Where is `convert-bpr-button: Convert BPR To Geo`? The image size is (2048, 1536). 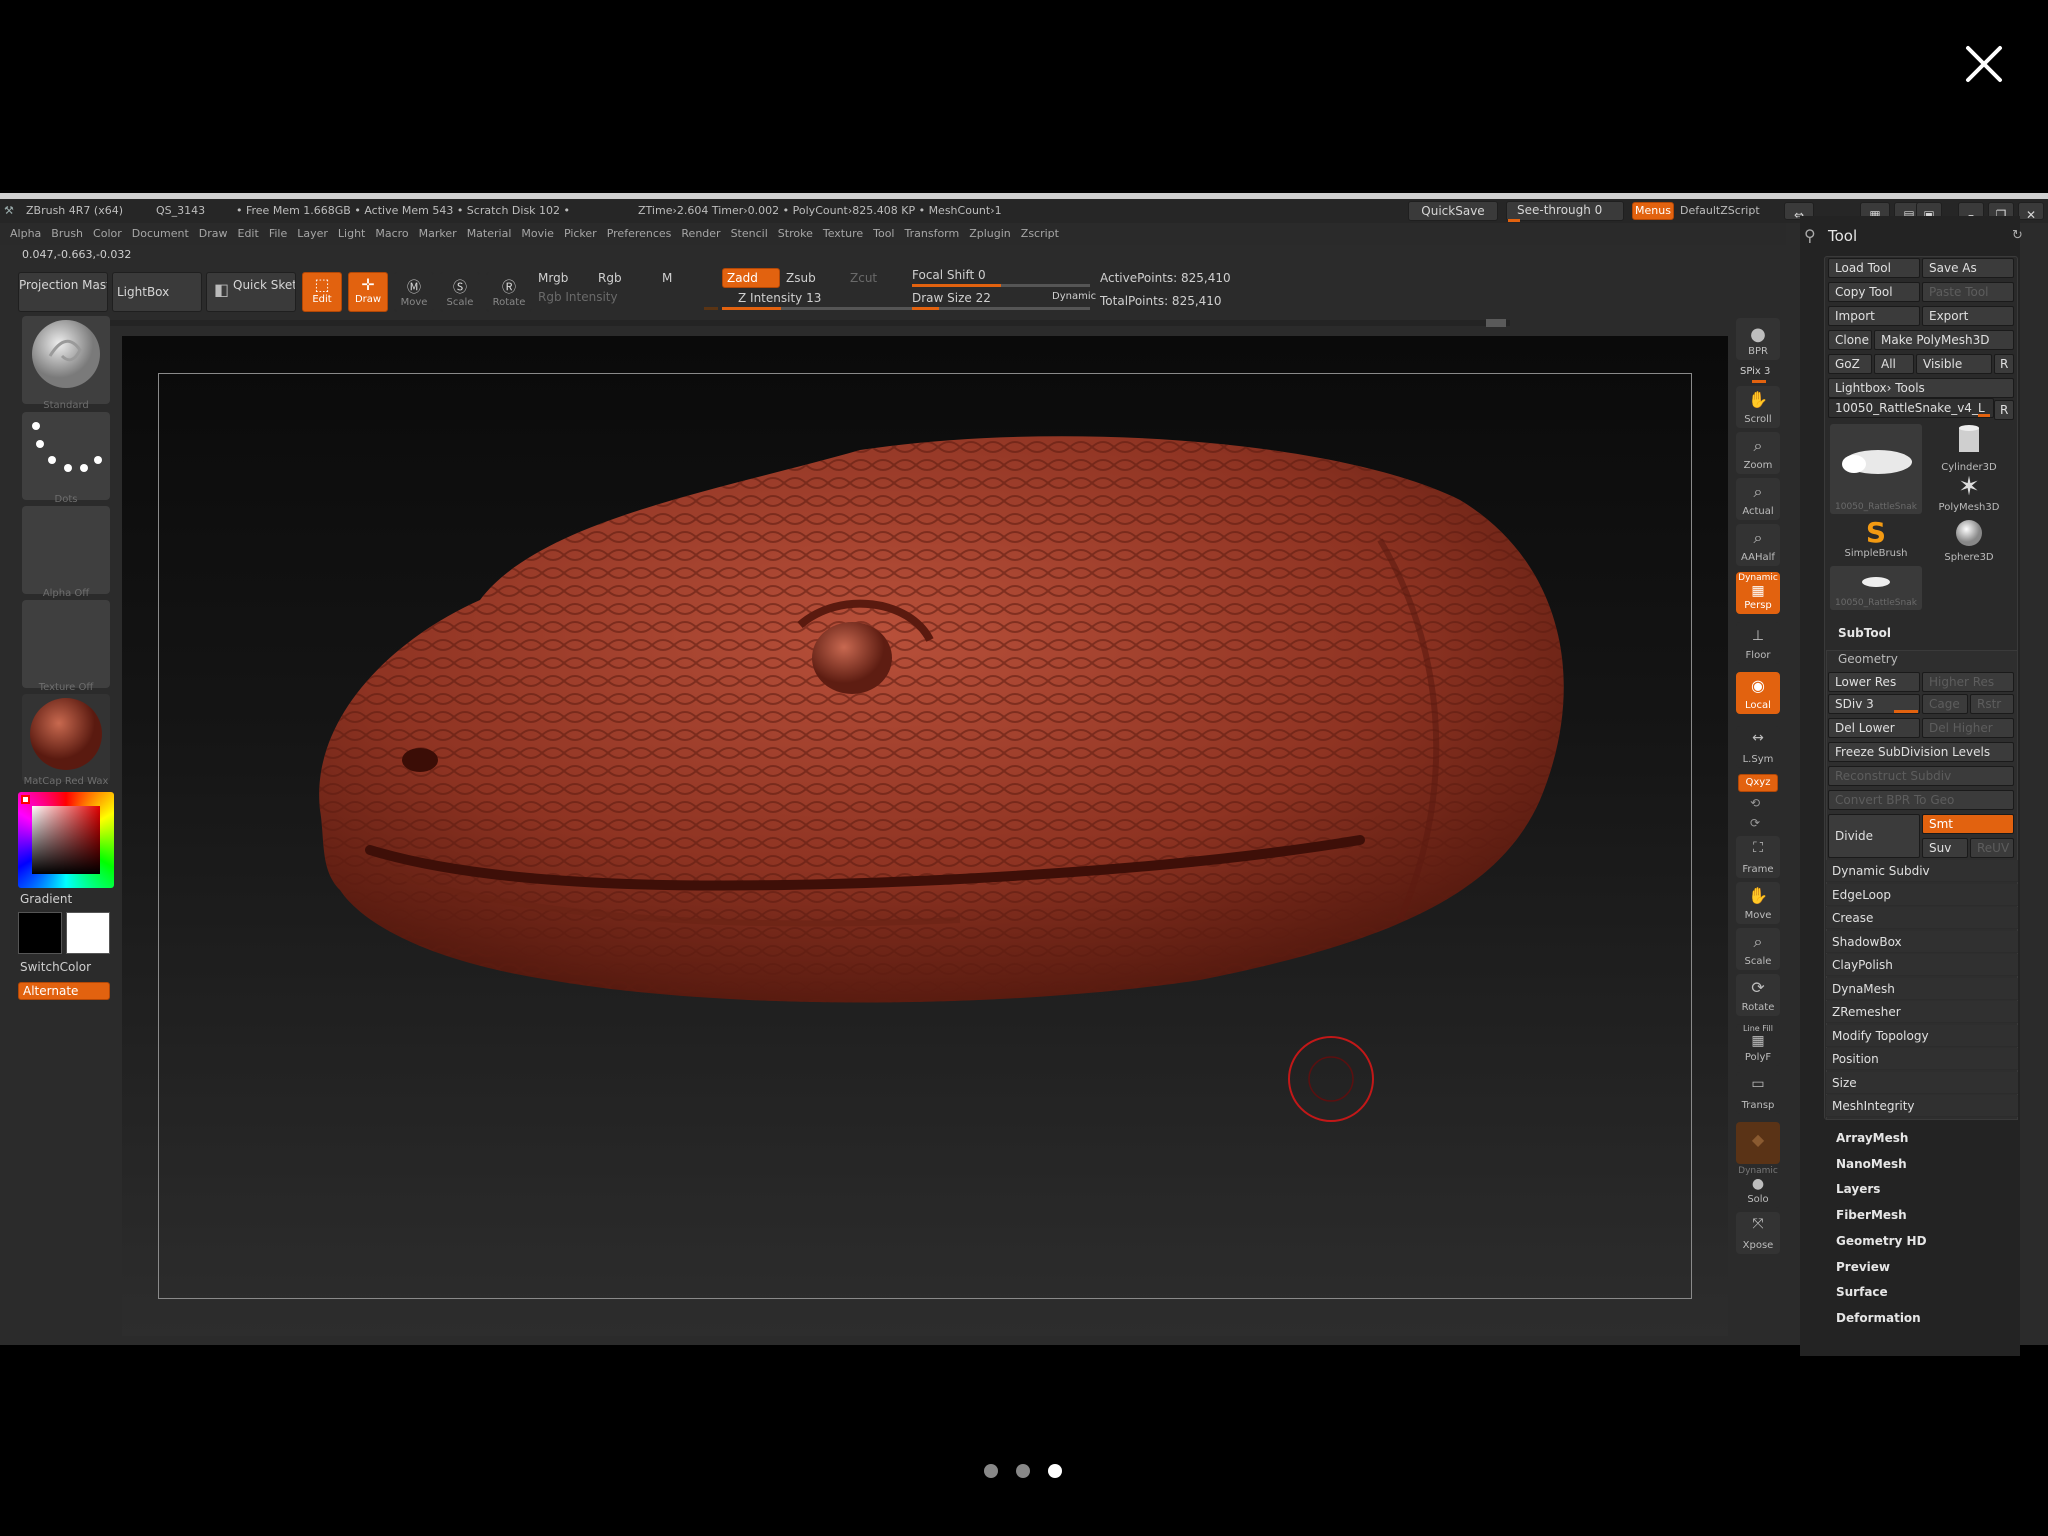 convert-bpr-button: Convert BPR To Geo is located at coordinates (1921, 800).